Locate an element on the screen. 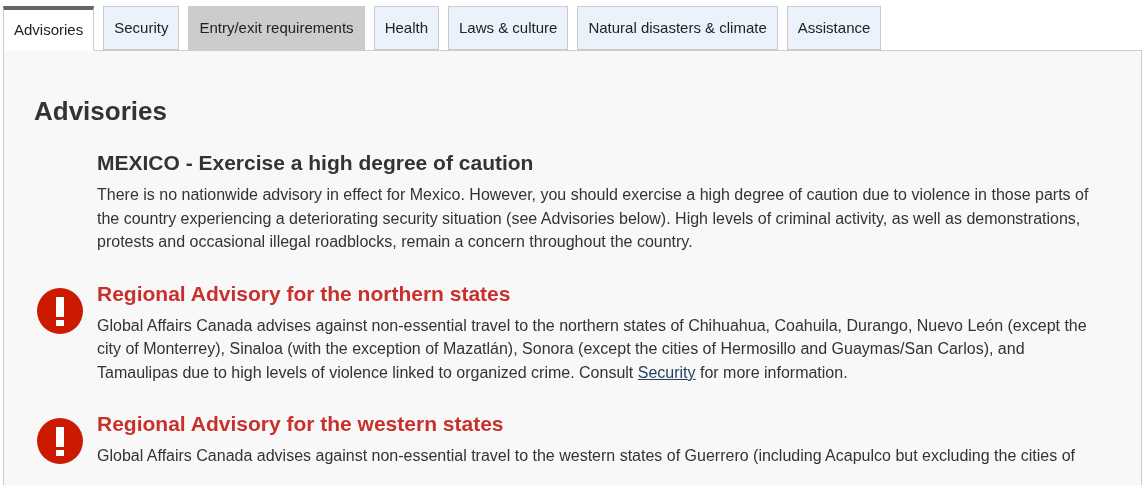 The height and width of the screenshot is (485, 1145). advisory-title: MEXICO - Exercise a high degree of caution is located at coordinates (316, 163).